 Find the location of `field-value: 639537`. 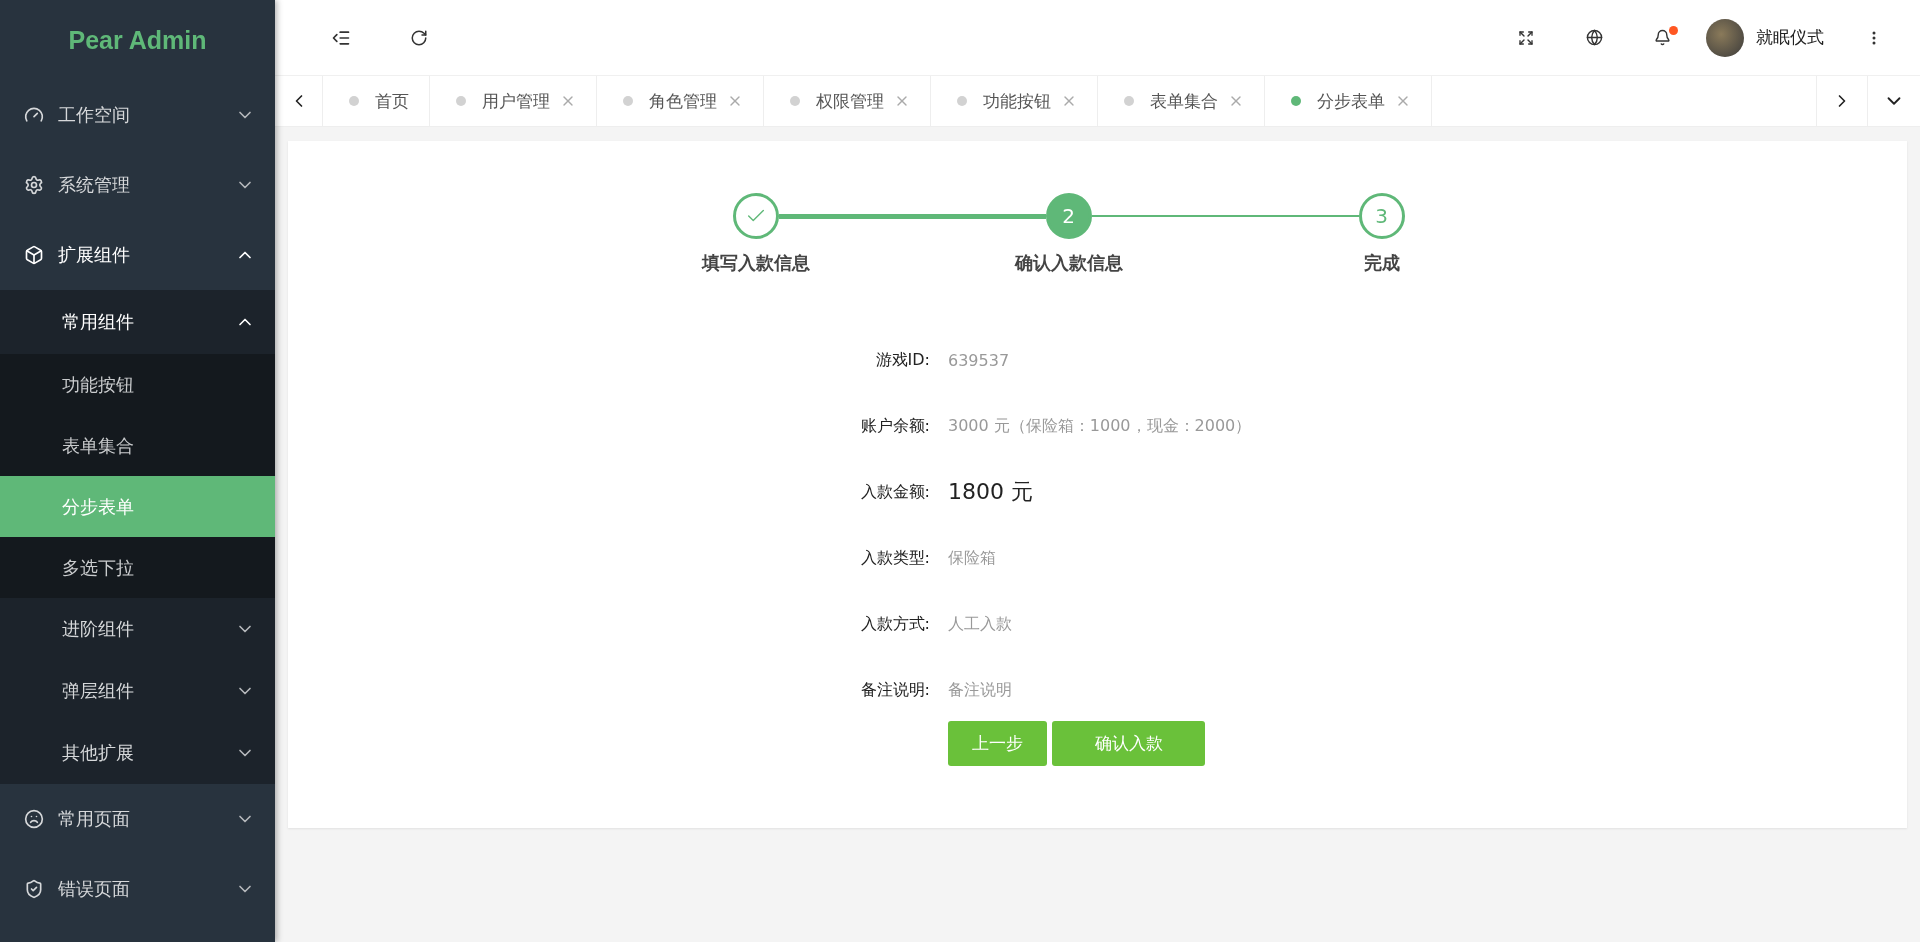

field-value: 639537 is located at coordinates (979, 360).